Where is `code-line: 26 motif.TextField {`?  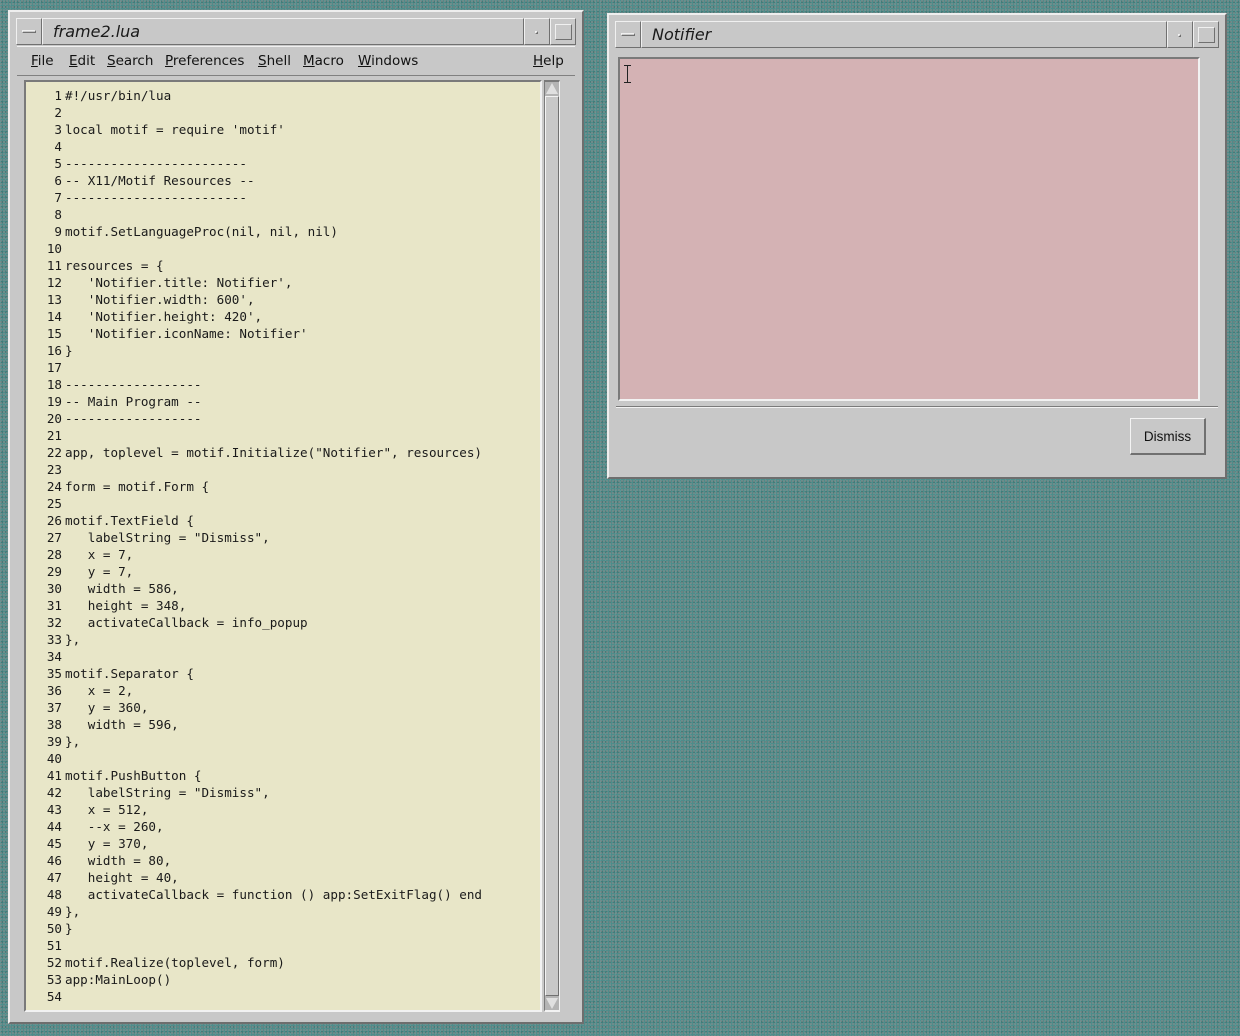 code-line: 26 motif.TextField { is located at coordinates (254, 520).